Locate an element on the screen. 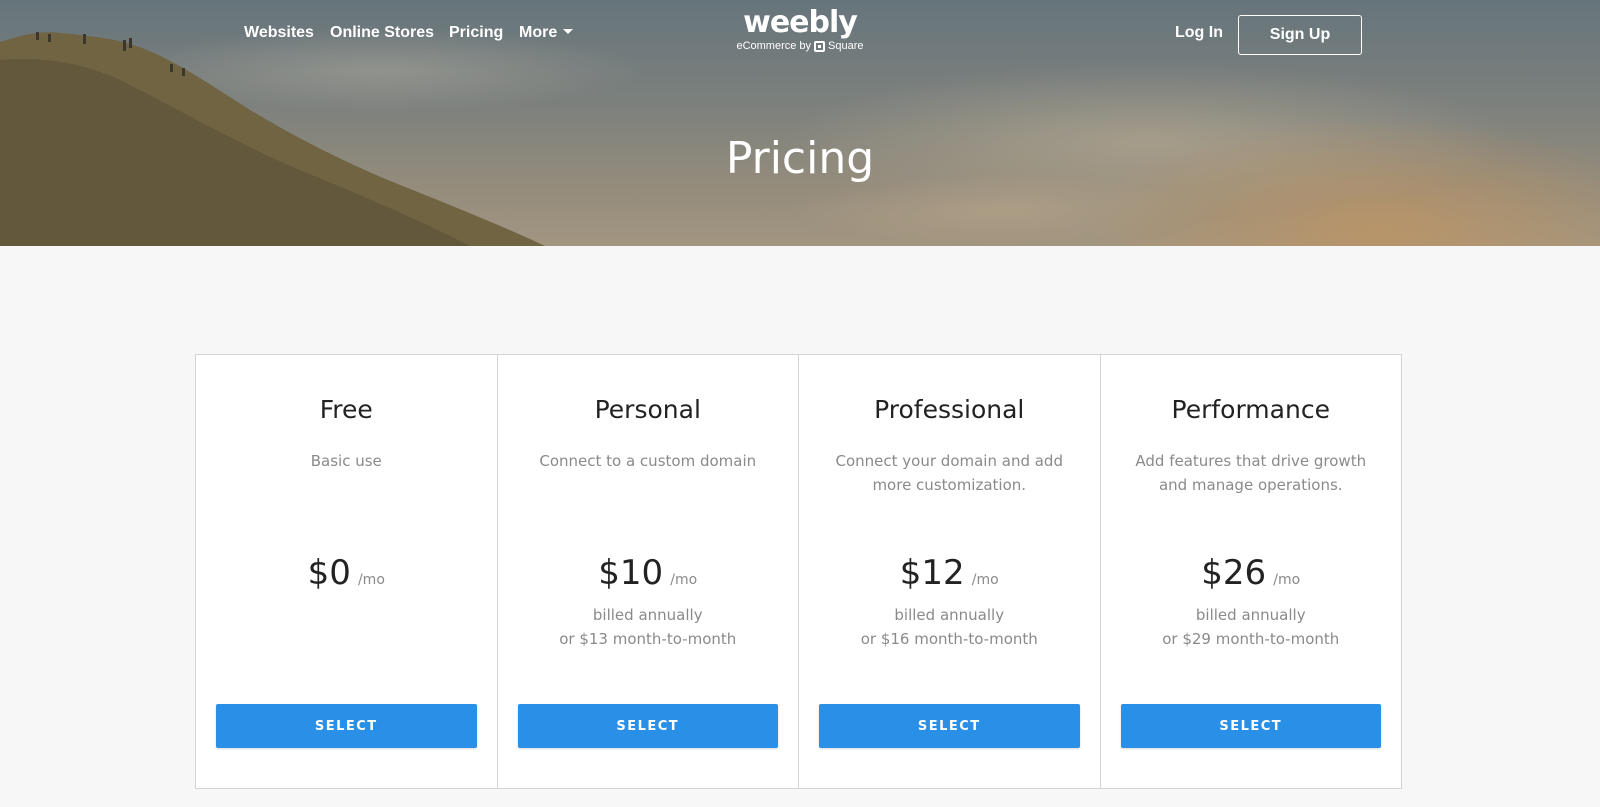 The image size is (1600, 807). page-title: Pricing is located at coordinates (800, 158).